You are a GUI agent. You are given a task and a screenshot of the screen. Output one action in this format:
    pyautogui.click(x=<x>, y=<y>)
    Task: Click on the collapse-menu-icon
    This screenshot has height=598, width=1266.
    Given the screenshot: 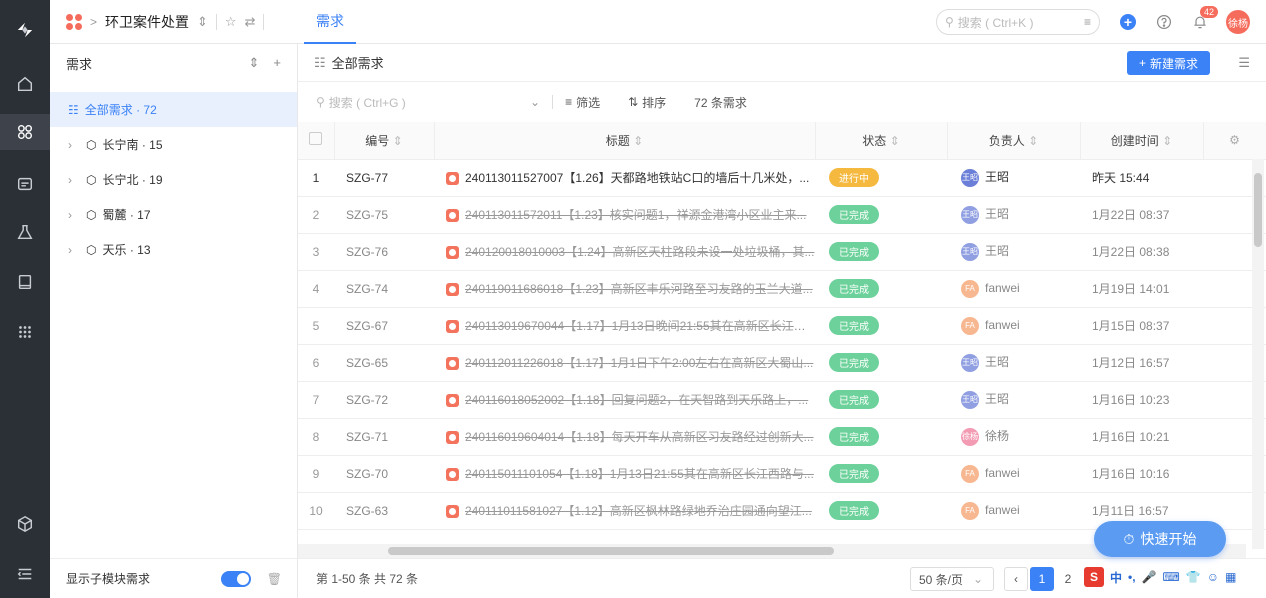 What is the action you would take?
    pyautogui.click(x=25, y=574)
    